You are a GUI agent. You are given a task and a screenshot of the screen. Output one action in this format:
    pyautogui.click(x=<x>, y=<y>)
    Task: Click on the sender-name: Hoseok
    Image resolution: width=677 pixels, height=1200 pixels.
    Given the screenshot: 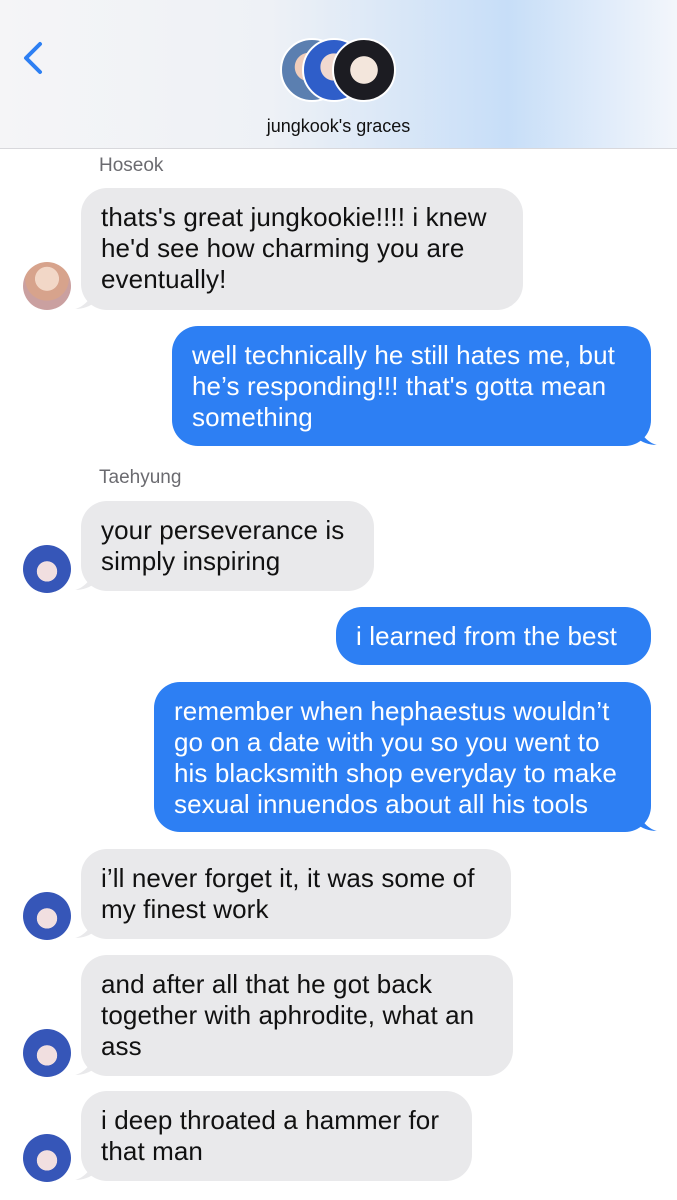 What is the action you would take?
    pyautogui.click(x=131, y=165)
    